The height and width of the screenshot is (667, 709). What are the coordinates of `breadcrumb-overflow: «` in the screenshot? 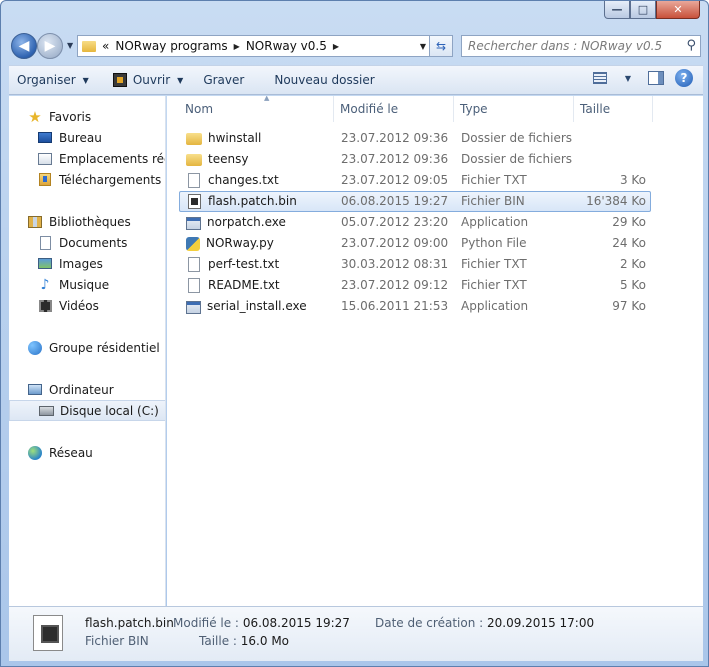 It's located at (105, 46).